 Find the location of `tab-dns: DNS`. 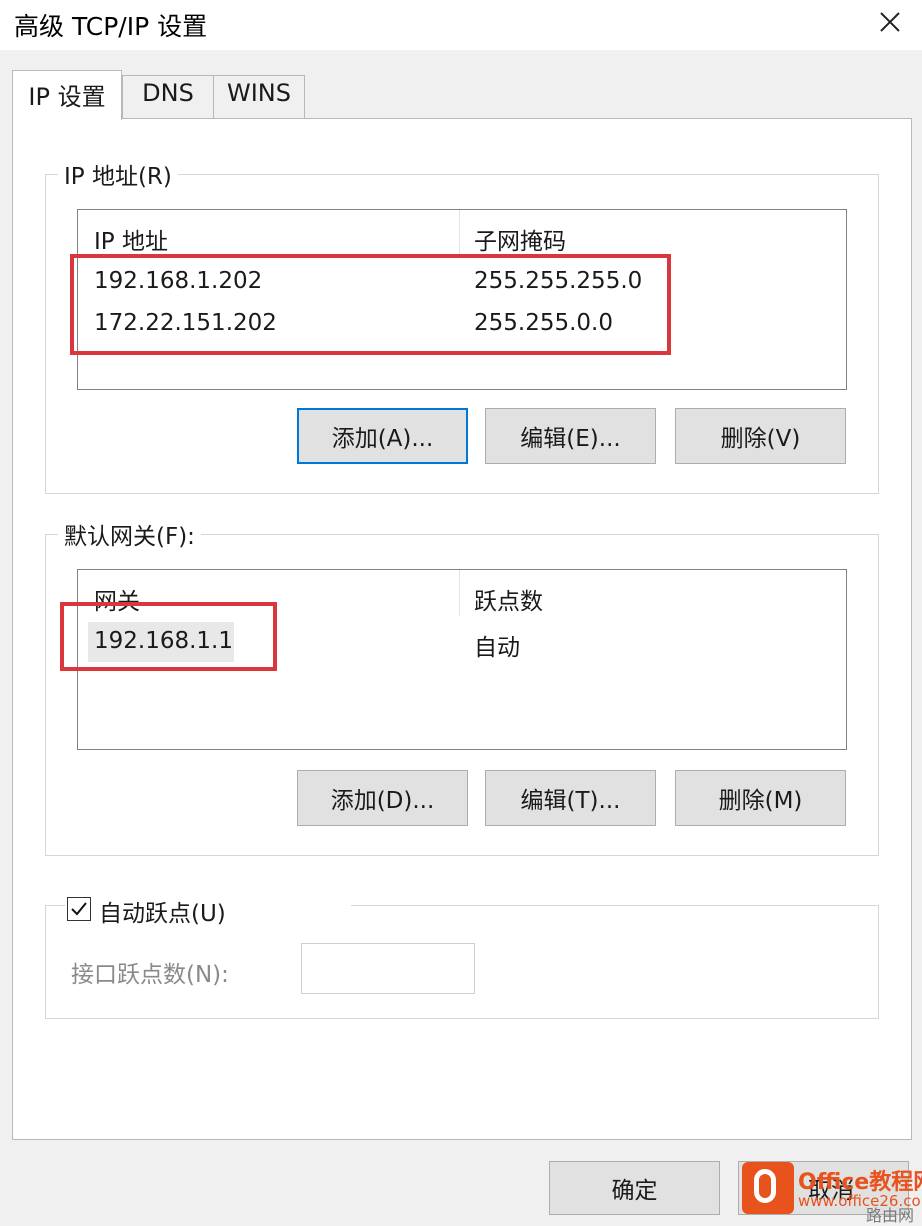

tab-dns: DNS is located at coordinates (168, 97).